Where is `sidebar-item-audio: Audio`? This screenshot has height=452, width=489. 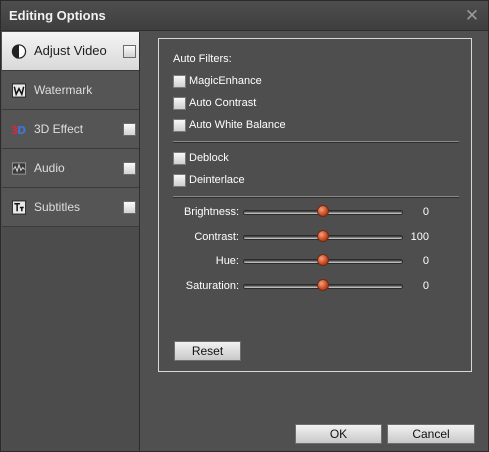 sidebar-item-audio: Audio is located at coordinates (70, 168).